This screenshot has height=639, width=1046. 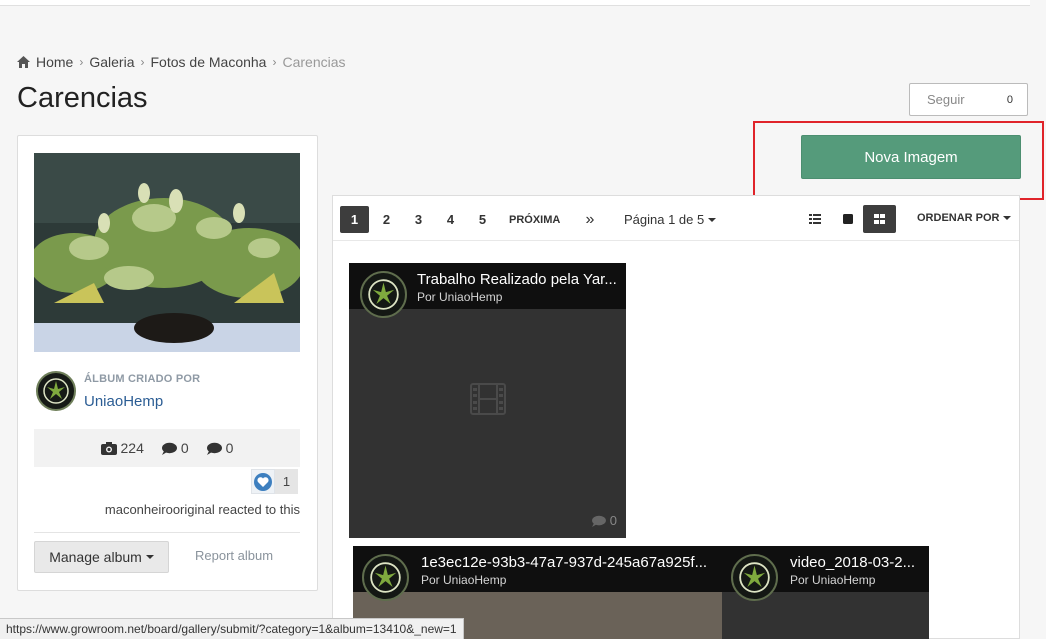 I want to click on follow-count: 0, so click(x=1009, y=99).